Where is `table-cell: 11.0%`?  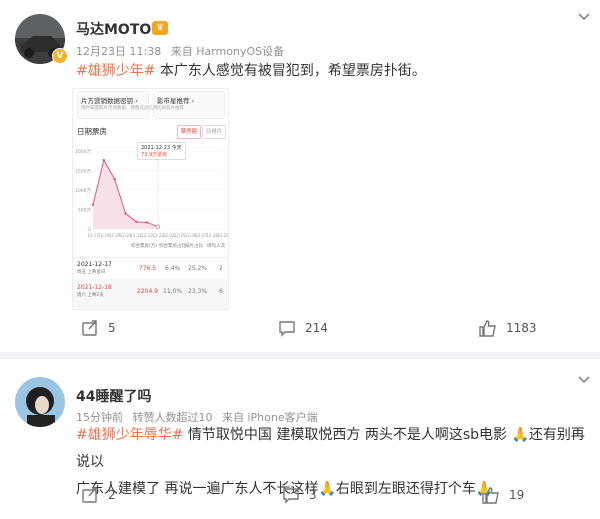
table-cell: 11.0% is located at coordinates (173, 291).